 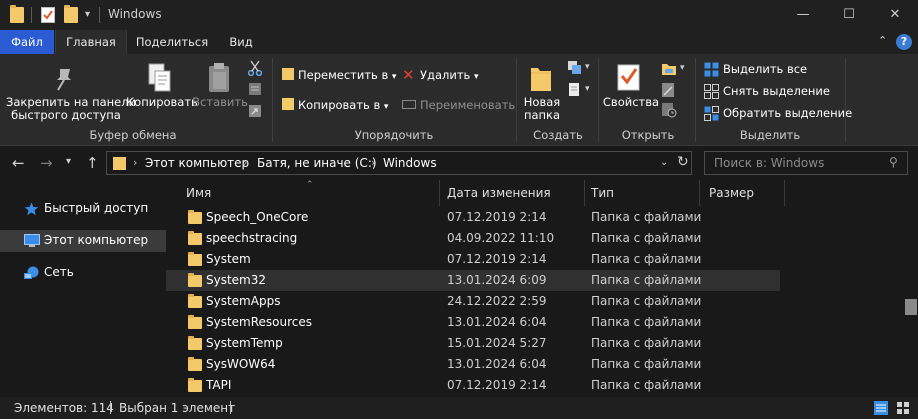 What do you see at coordinates (473, 301) in the screenshot?
I see `table-row: SystemApps 24.12.2022 2:59 Папка с файлами` at bounding box center [473, 301].